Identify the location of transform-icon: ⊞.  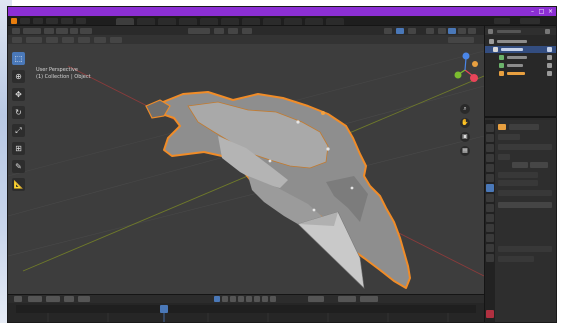
(18, 148).